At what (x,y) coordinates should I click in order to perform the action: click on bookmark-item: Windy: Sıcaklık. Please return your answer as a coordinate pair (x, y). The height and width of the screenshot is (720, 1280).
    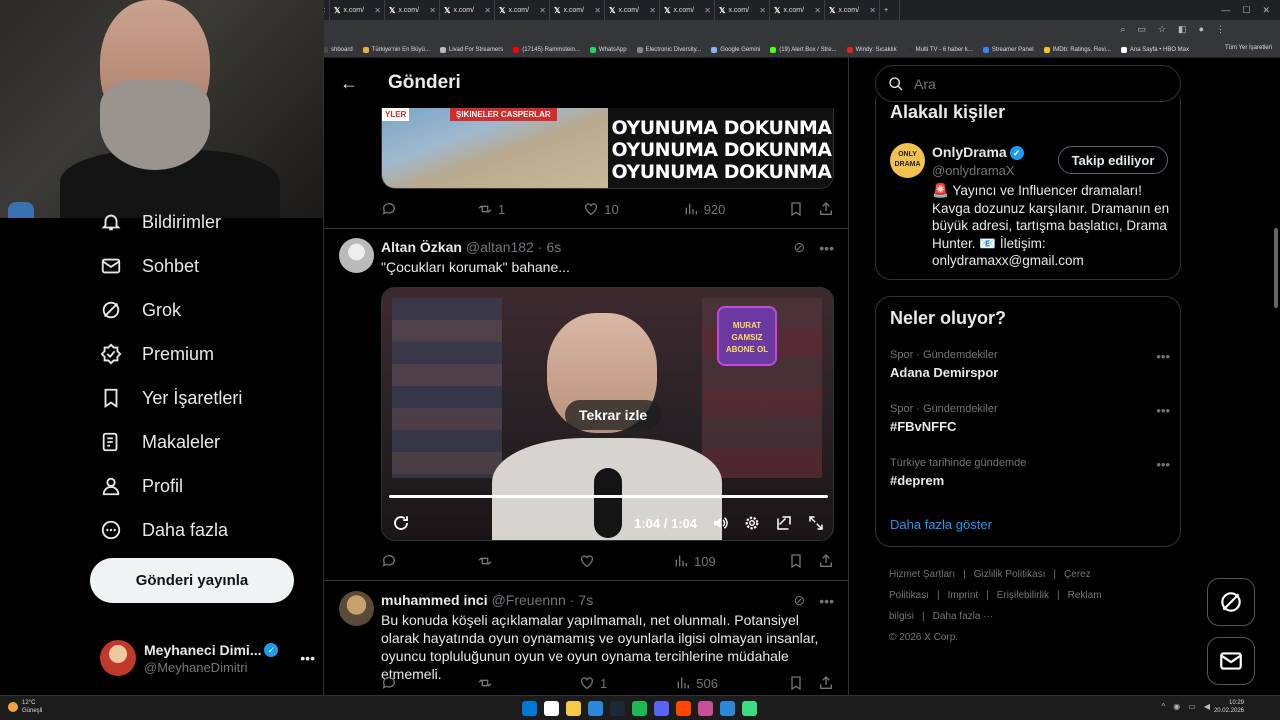
    Looking at the image, I should click on (871, 49).